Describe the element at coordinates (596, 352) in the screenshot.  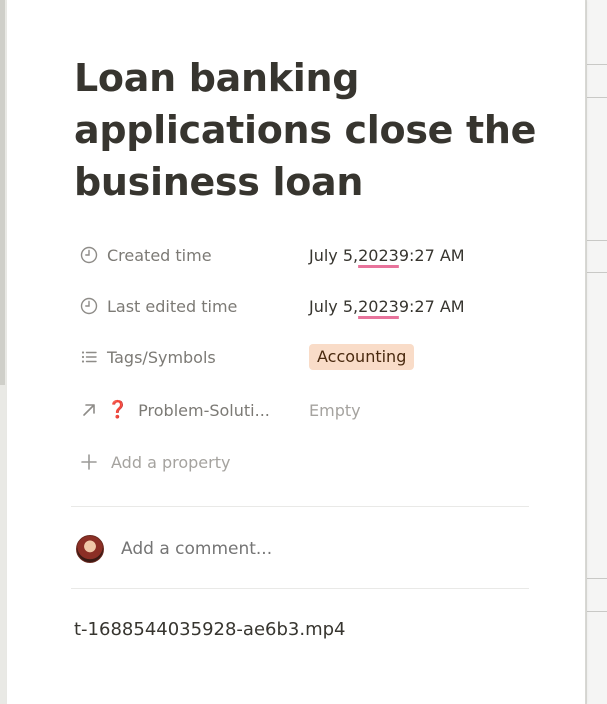
I see `right-background-strip` at that location.